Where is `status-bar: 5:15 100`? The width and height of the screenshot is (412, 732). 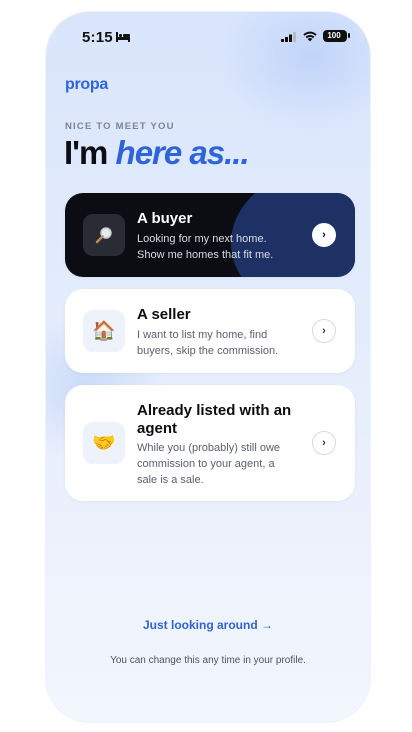 status-bar: 5:15 100 is located at coordinates (208, 37).